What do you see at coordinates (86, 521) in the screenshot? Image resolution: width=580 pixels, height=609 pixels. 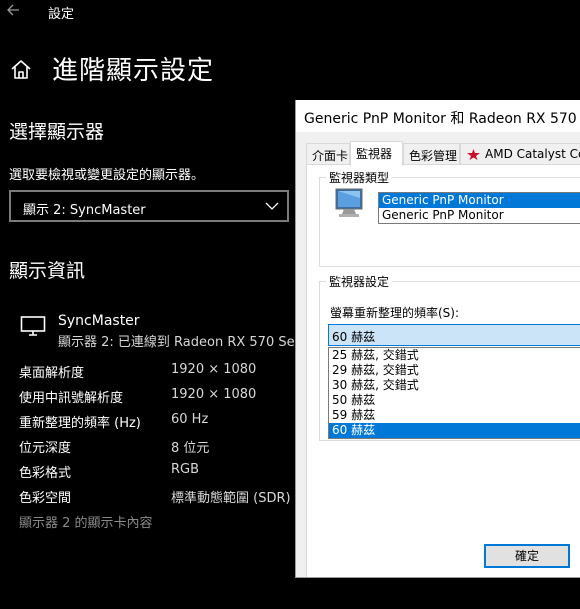 I see `adapter-properties-link: 顯示器 2 的顯示卡內容` at bounding box center [86, 521].